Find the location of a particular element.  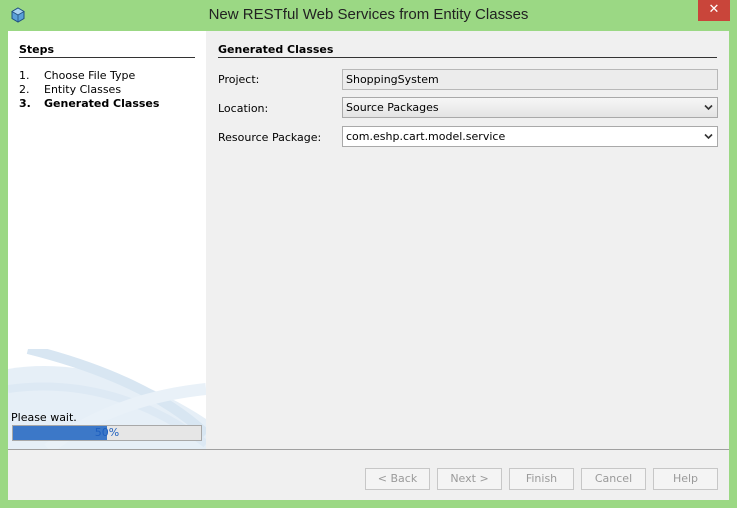

next-button: Next > is located at coordinates (469, 479).